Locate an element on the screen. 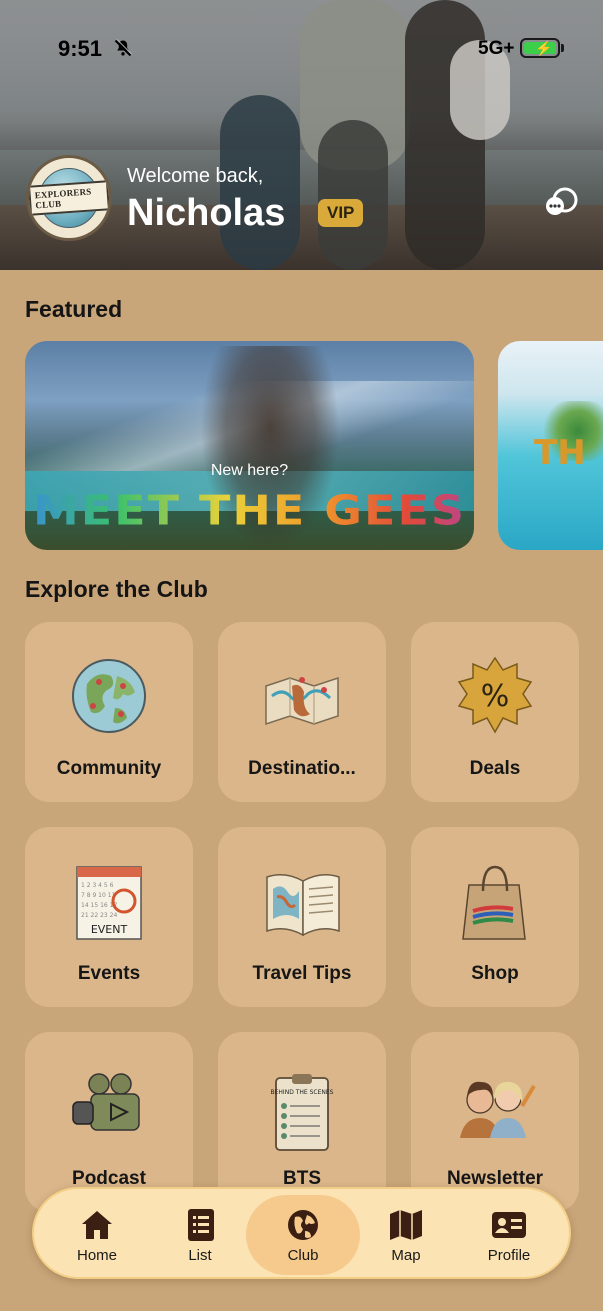  tile-podcast: Podcast is located at coordinates (109, 1122).